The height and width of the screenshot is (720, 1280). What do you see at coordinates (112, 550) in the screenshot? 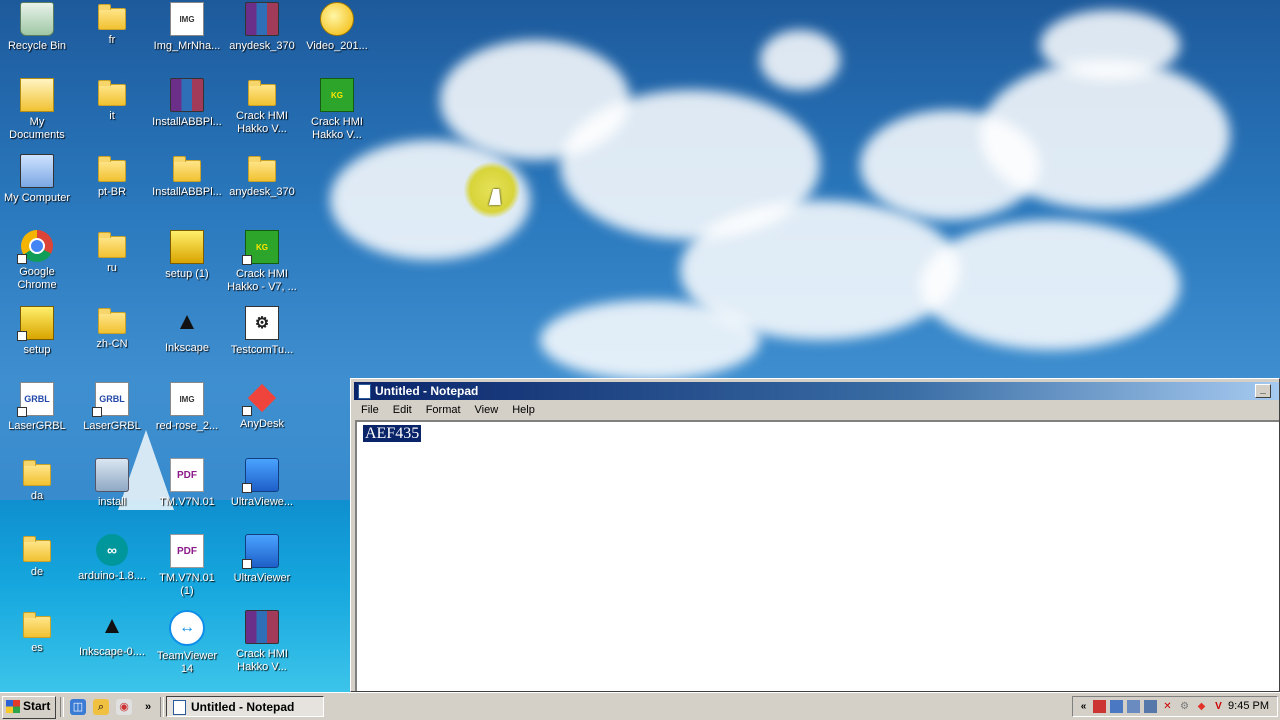
I see `arduino-icon: ∞` at bounding box center [112, 550].